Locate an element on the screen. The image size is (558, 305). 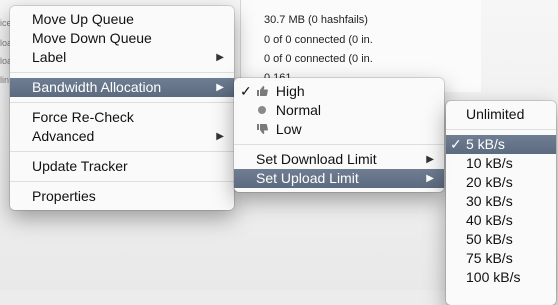
menu-item-label: 20 kB/s is located at coordinates (489, 182).